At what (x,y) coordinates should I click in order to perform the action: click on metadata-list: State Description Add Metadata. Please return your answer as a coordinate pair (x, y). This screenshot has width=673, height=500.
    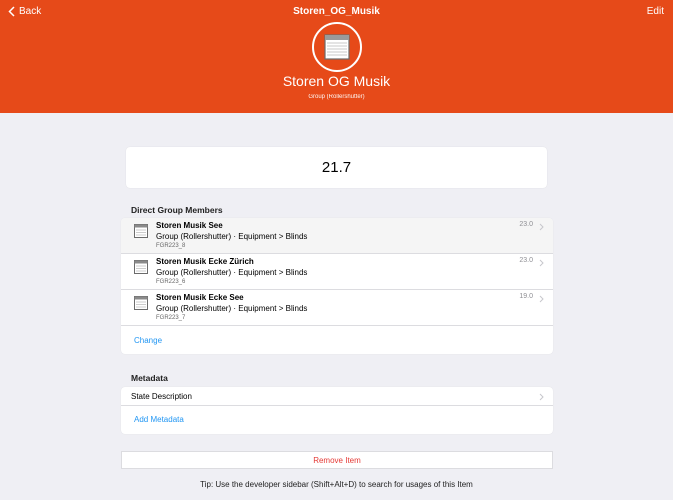
    Looking at the image, I should click on (337, 410).